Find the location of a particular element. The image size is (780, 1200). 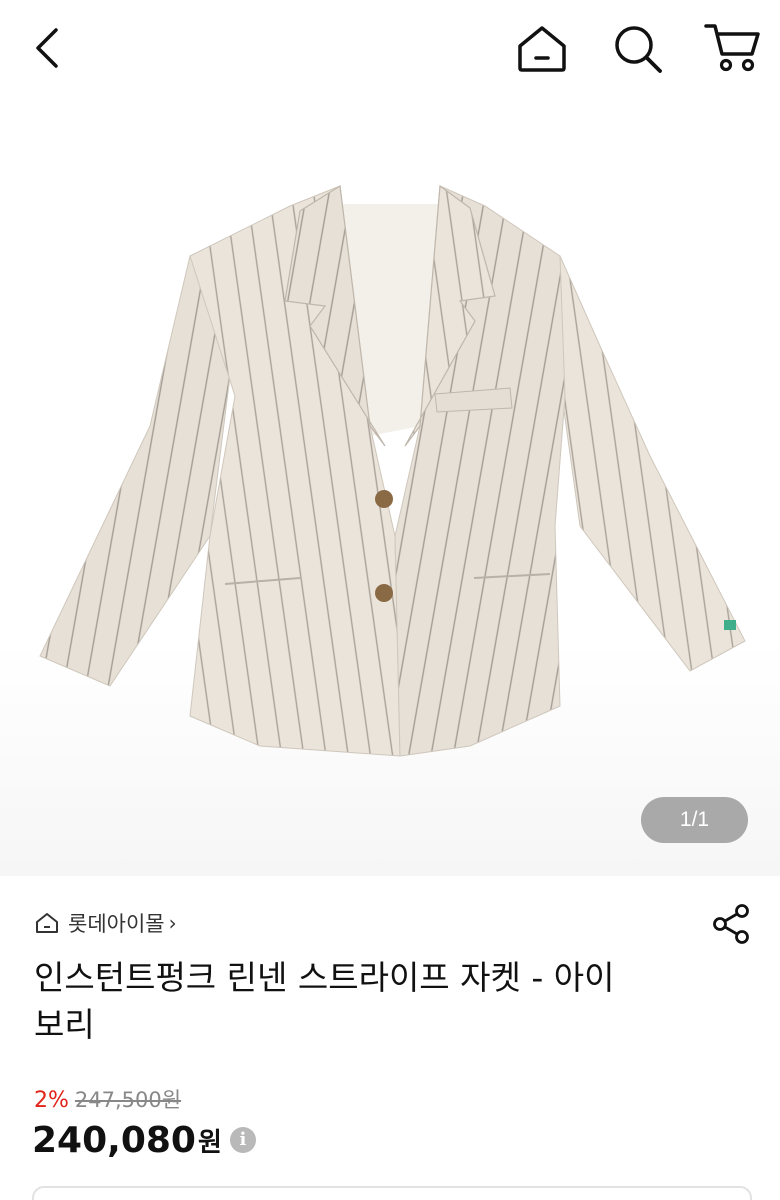

image-page-indicator: 1/1 is located at coordinates (694, 820).